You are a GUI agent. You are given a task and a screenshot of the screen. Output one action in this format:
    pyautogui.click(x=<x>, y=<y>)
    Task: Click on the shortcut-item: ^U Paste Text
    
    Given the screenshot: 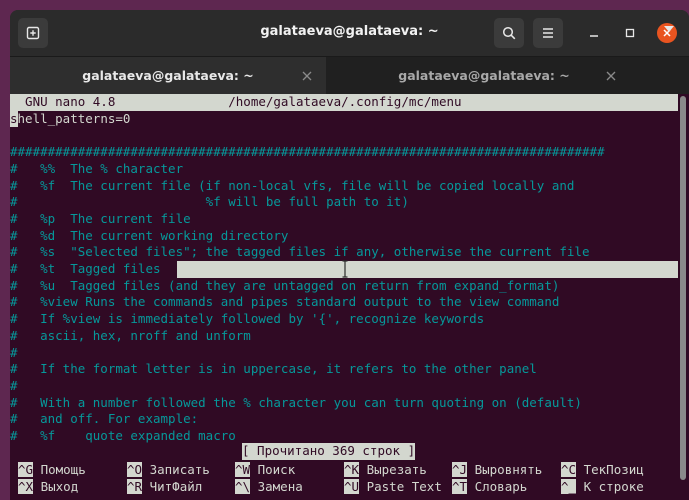 What is the action you would take?
    pyautogui.click(x=393, y=487)
    